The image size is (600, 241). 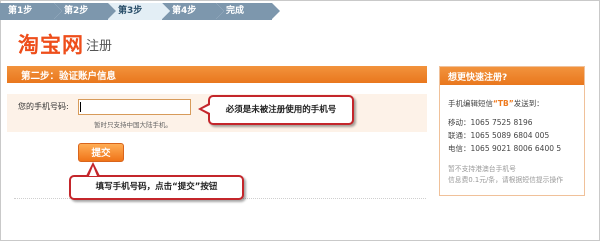 What do you see at coordinates (505, 148) in the screenshot?
I see `telecom-number: 电信：1065 9021 8006 6400 5` at bounding box center [505, 148].